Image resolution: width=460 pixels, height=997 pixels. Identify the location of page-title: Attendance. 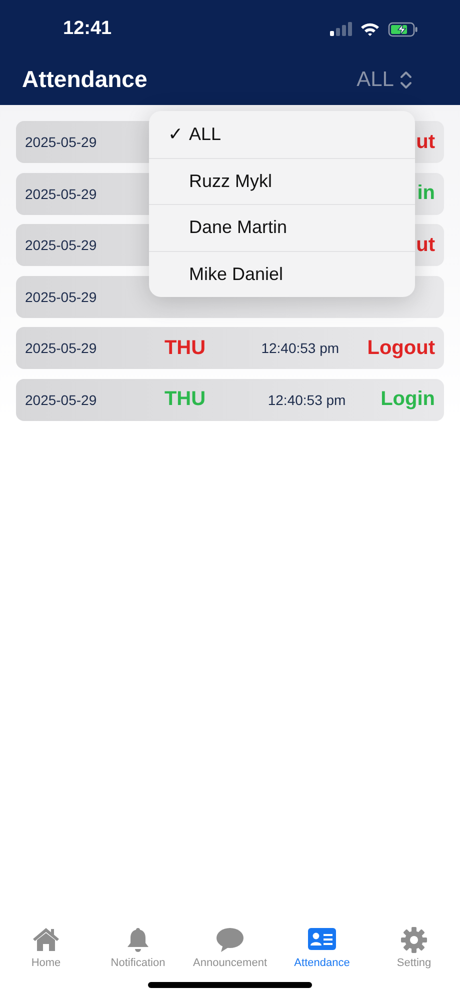
(85, 79).